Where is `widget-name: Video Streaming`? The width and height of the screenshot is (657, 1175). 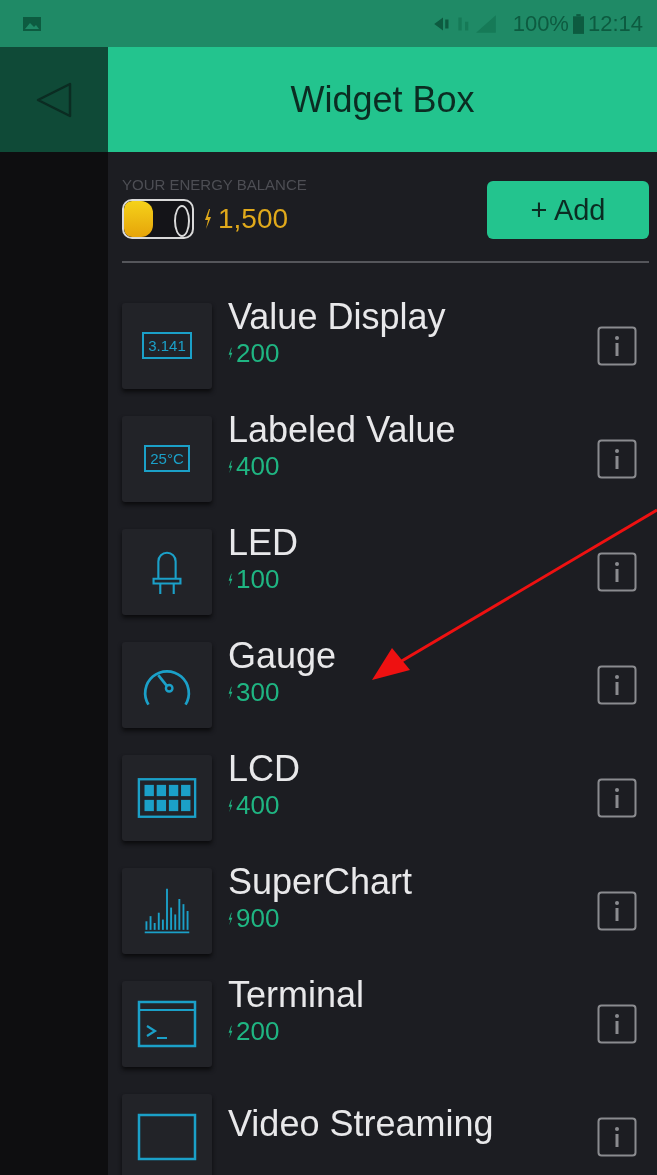
widget-name: Video Streaming is located at coordinates (361, 1123).